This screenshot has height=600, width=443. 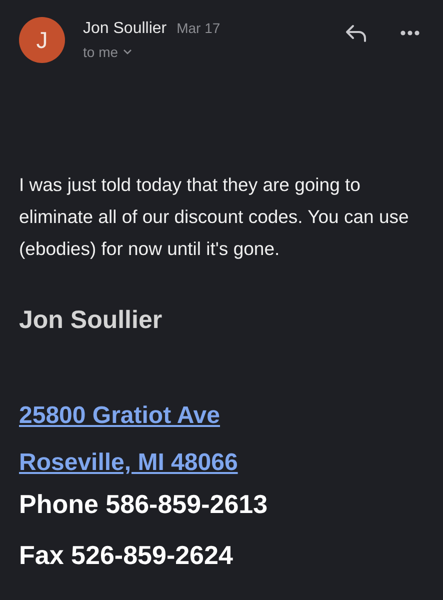 I want to click on contact-line: Fax 526-859-2624, so click(x=126, y=555).